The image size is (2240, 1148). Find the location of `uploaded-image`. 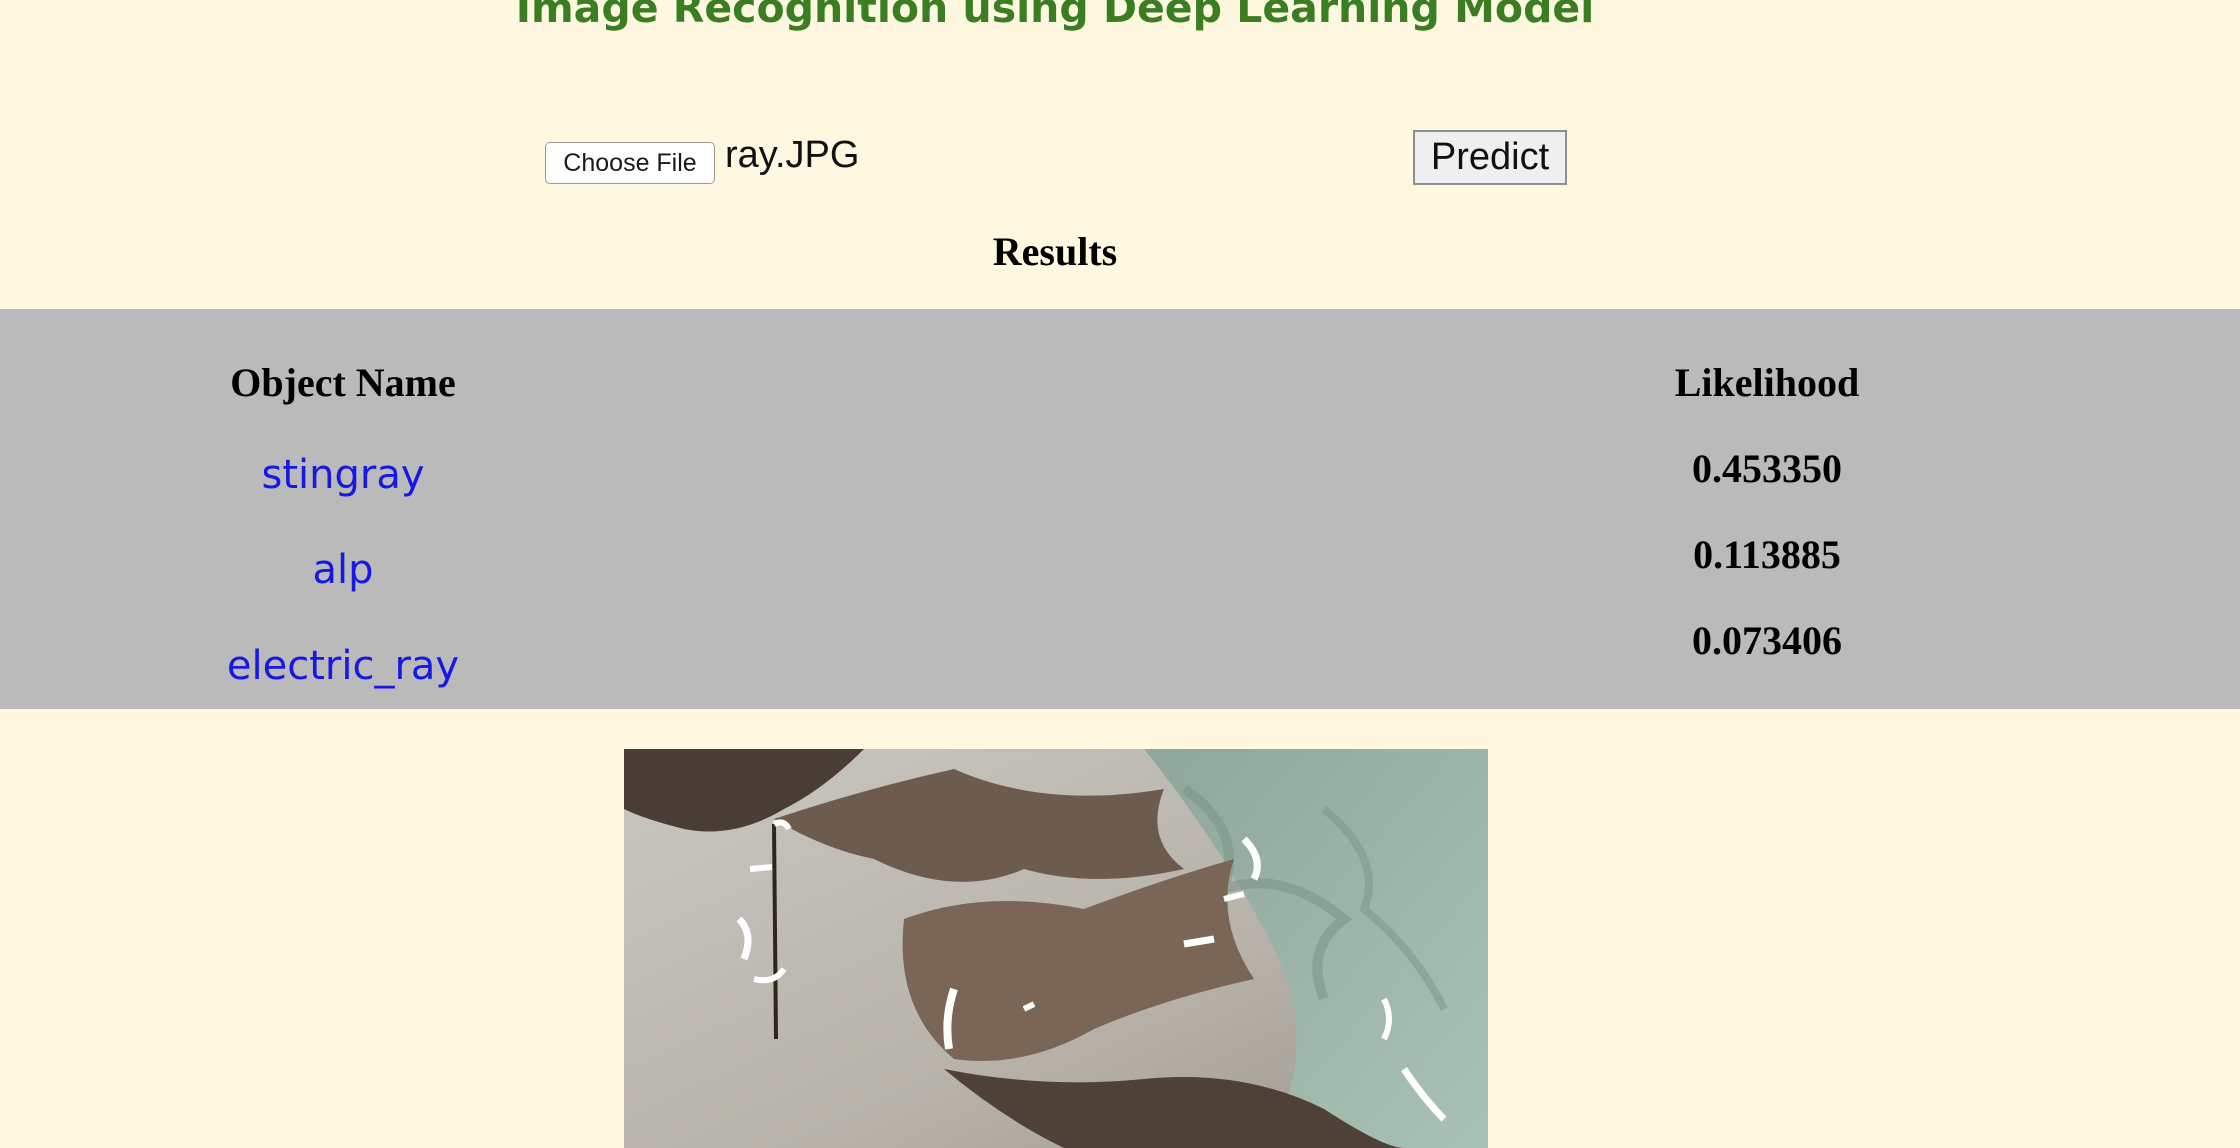

uploaded-image is located at coordinates (1056, 948).